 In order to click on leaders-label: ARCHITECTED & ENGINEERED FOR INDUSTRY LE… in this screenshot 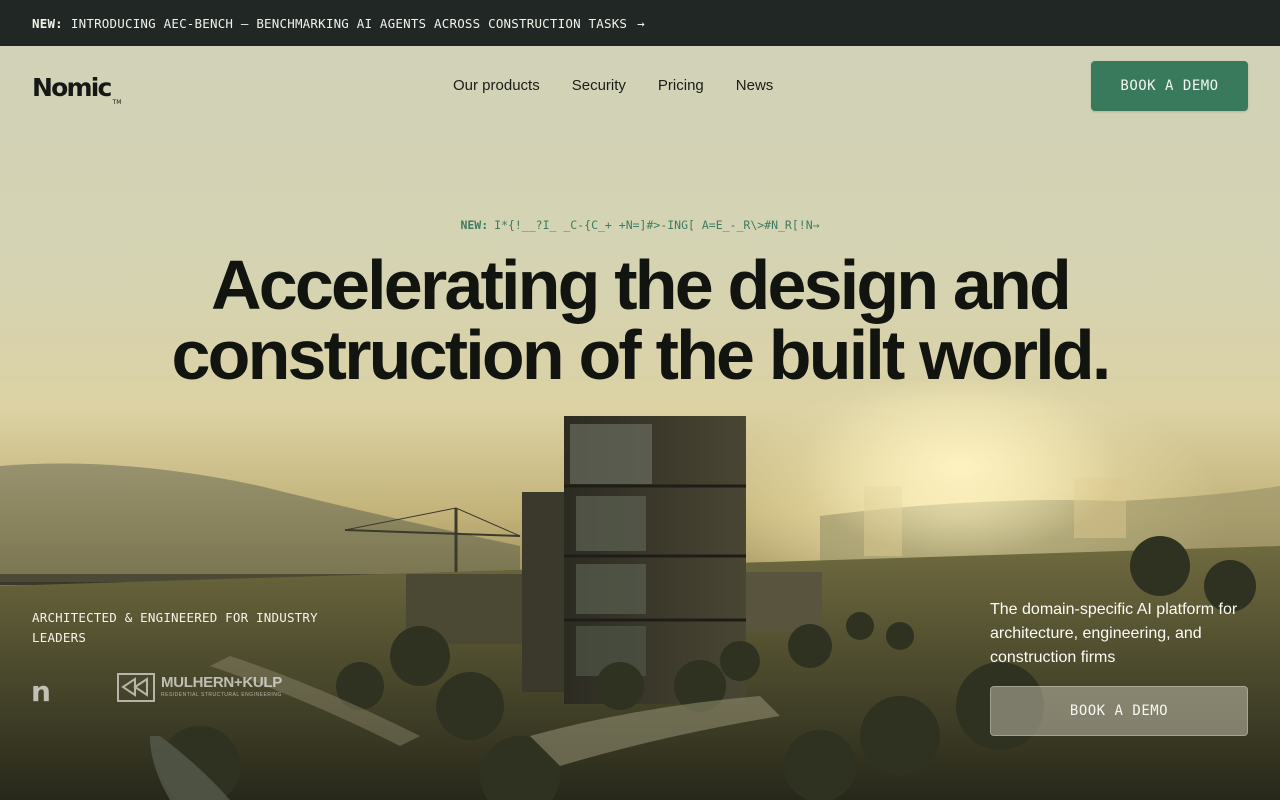, I will do `click(175, 627)`.